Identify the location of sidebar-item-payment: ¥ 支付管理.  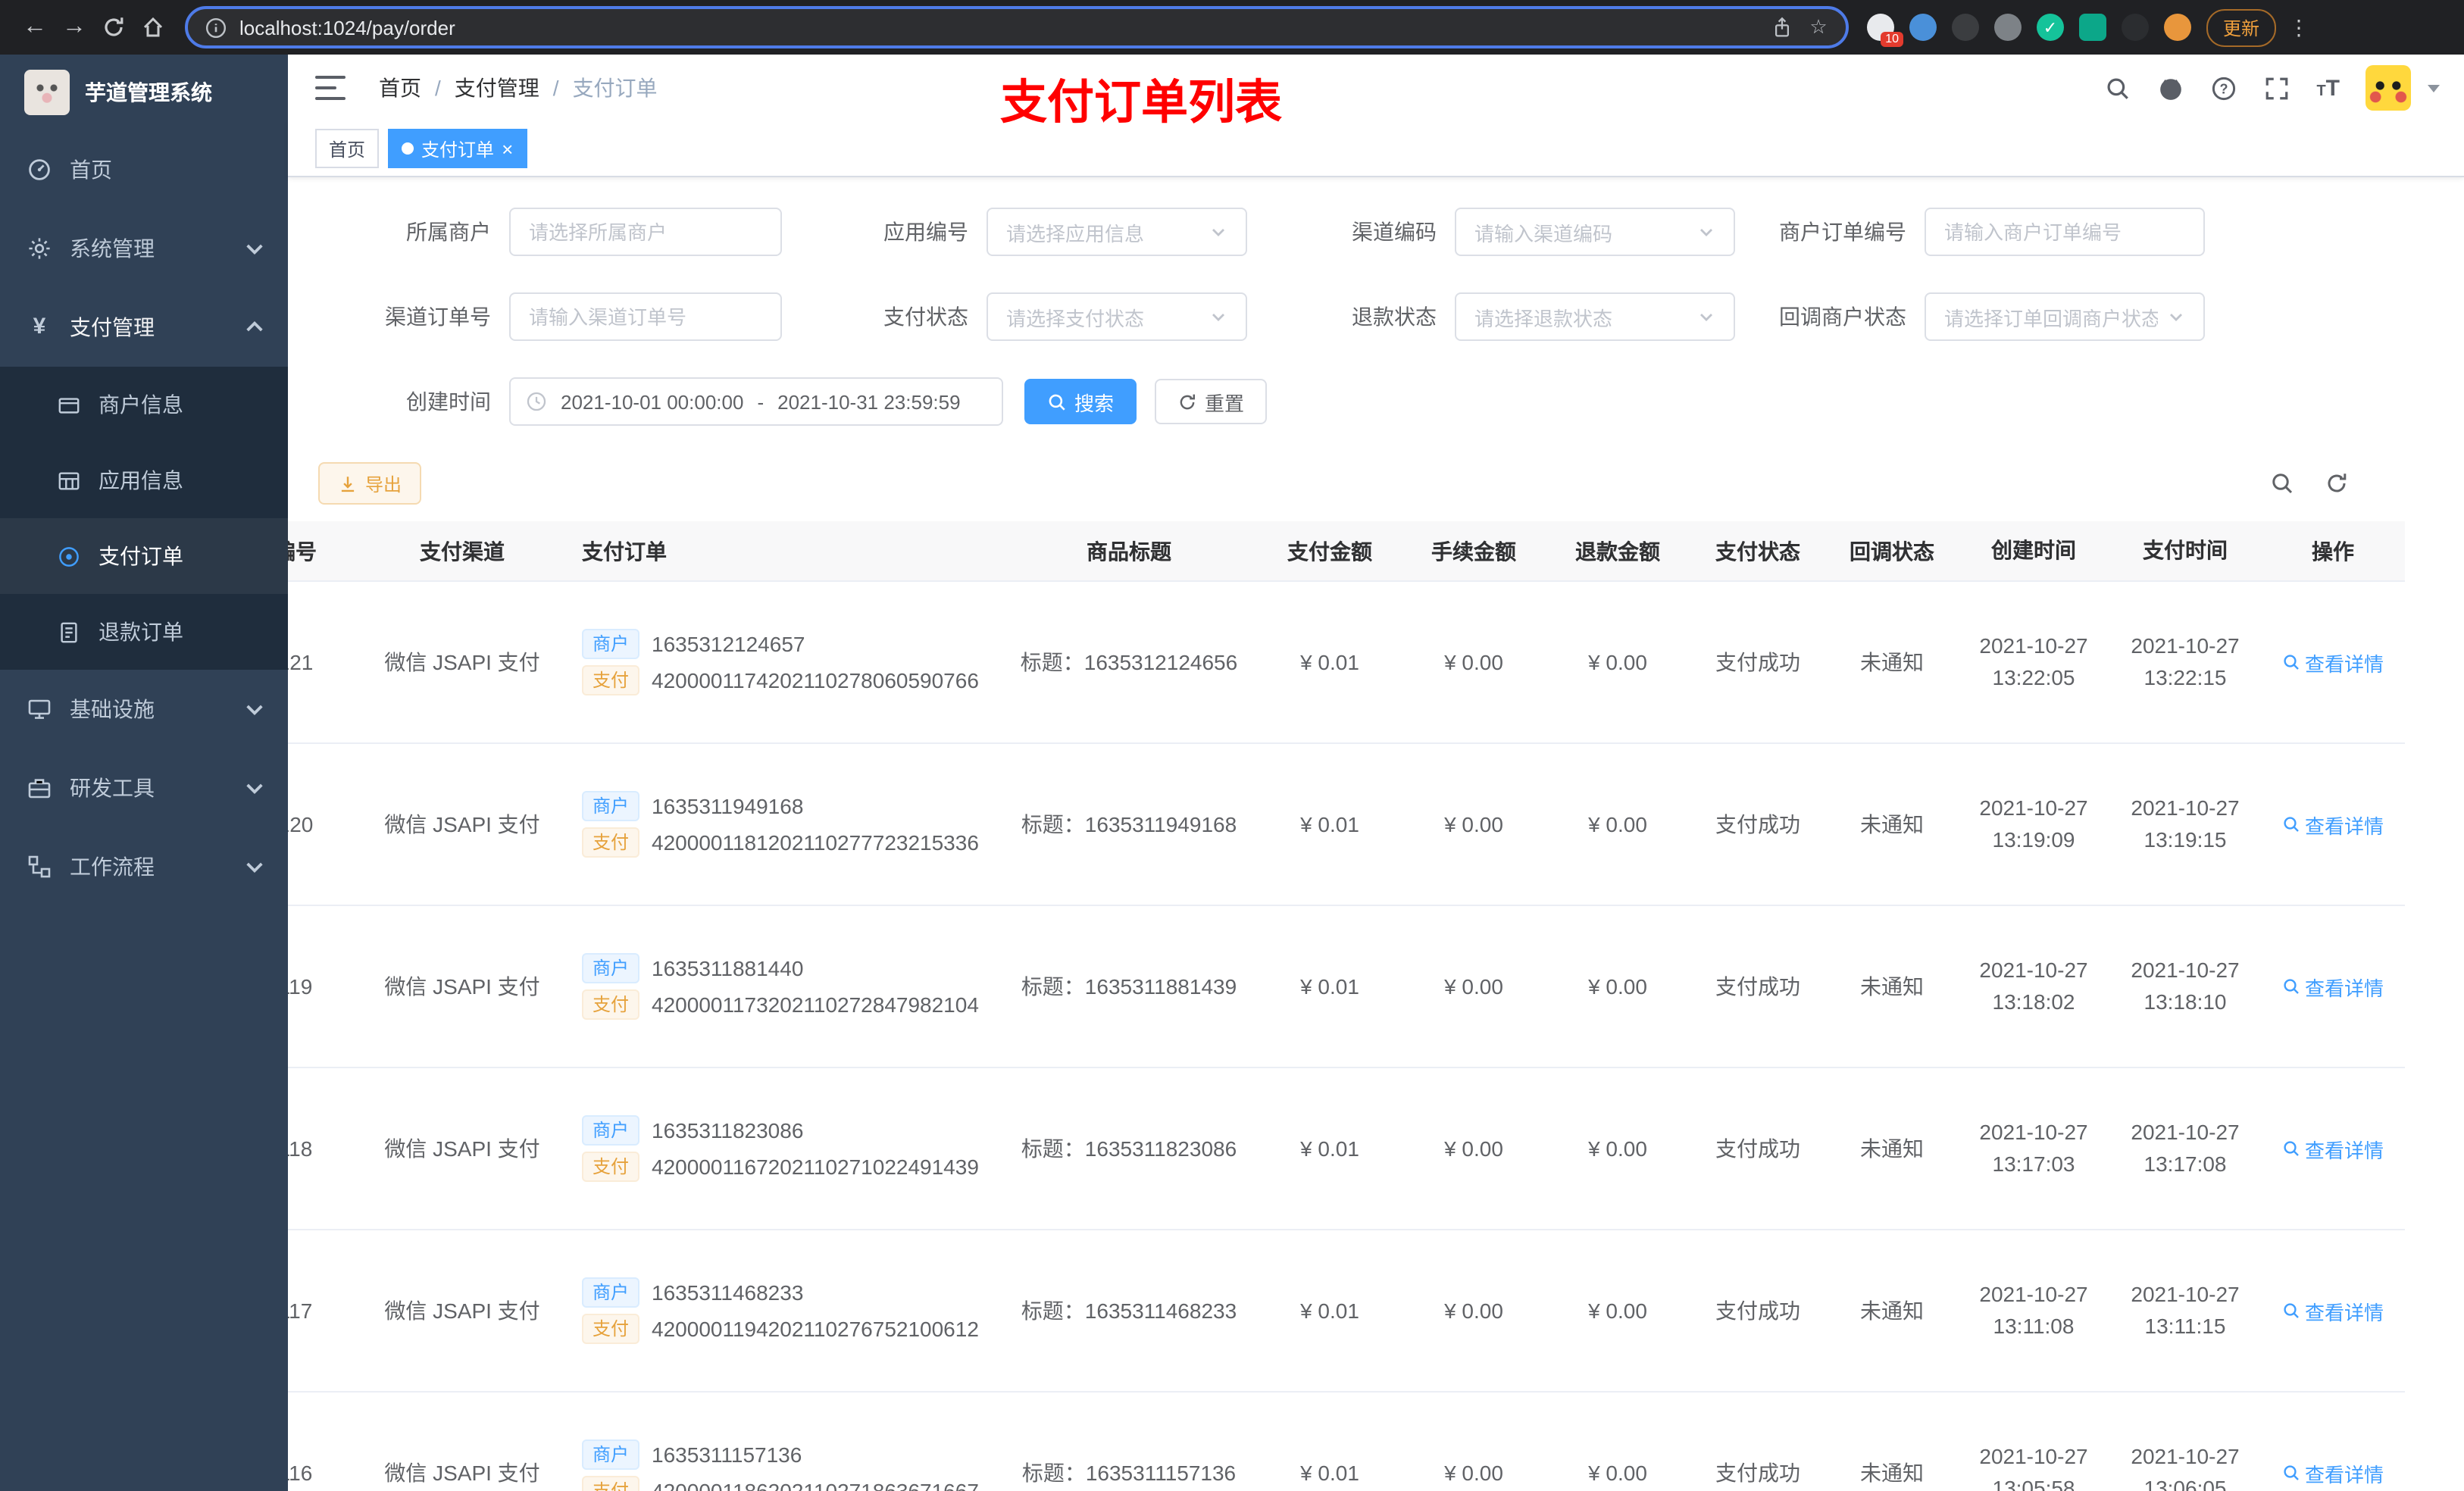
(144, 327).